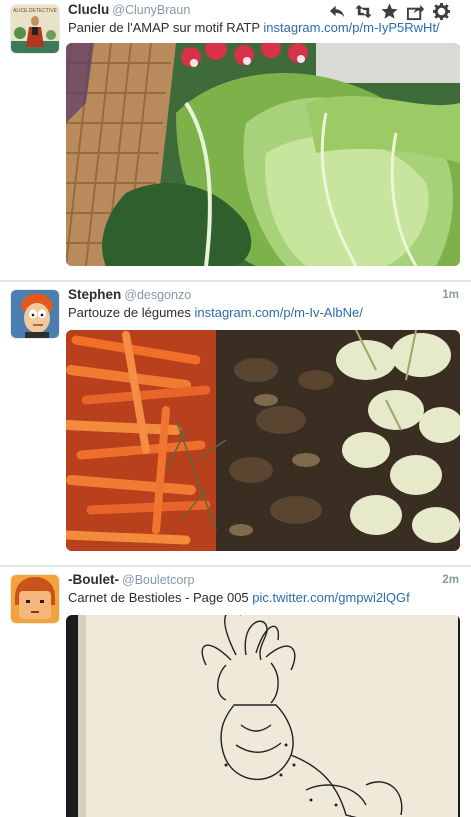  What do you see at coordinates (278, 312) in the screenshot?
I see `tweet-link: instagram.com/p/m-Iv-AlbNe/` at bounding box center [278, 312].